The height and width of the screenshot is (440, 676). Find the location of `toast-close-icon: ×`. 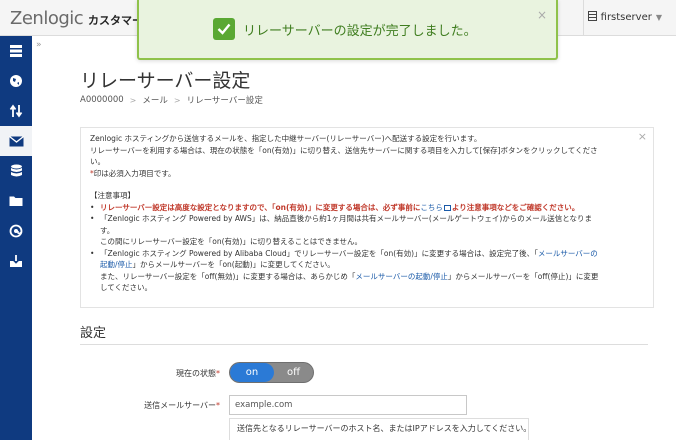

toast-close-icon: × is located at coordinates (542, 15).